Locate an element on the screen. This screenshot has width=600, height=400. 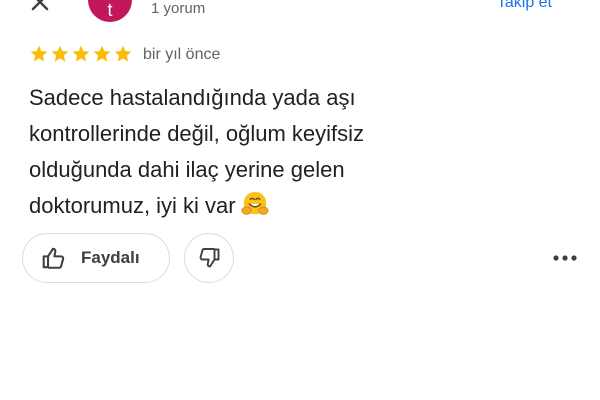
thumb-down-icon is located at coordinates (209, 258).